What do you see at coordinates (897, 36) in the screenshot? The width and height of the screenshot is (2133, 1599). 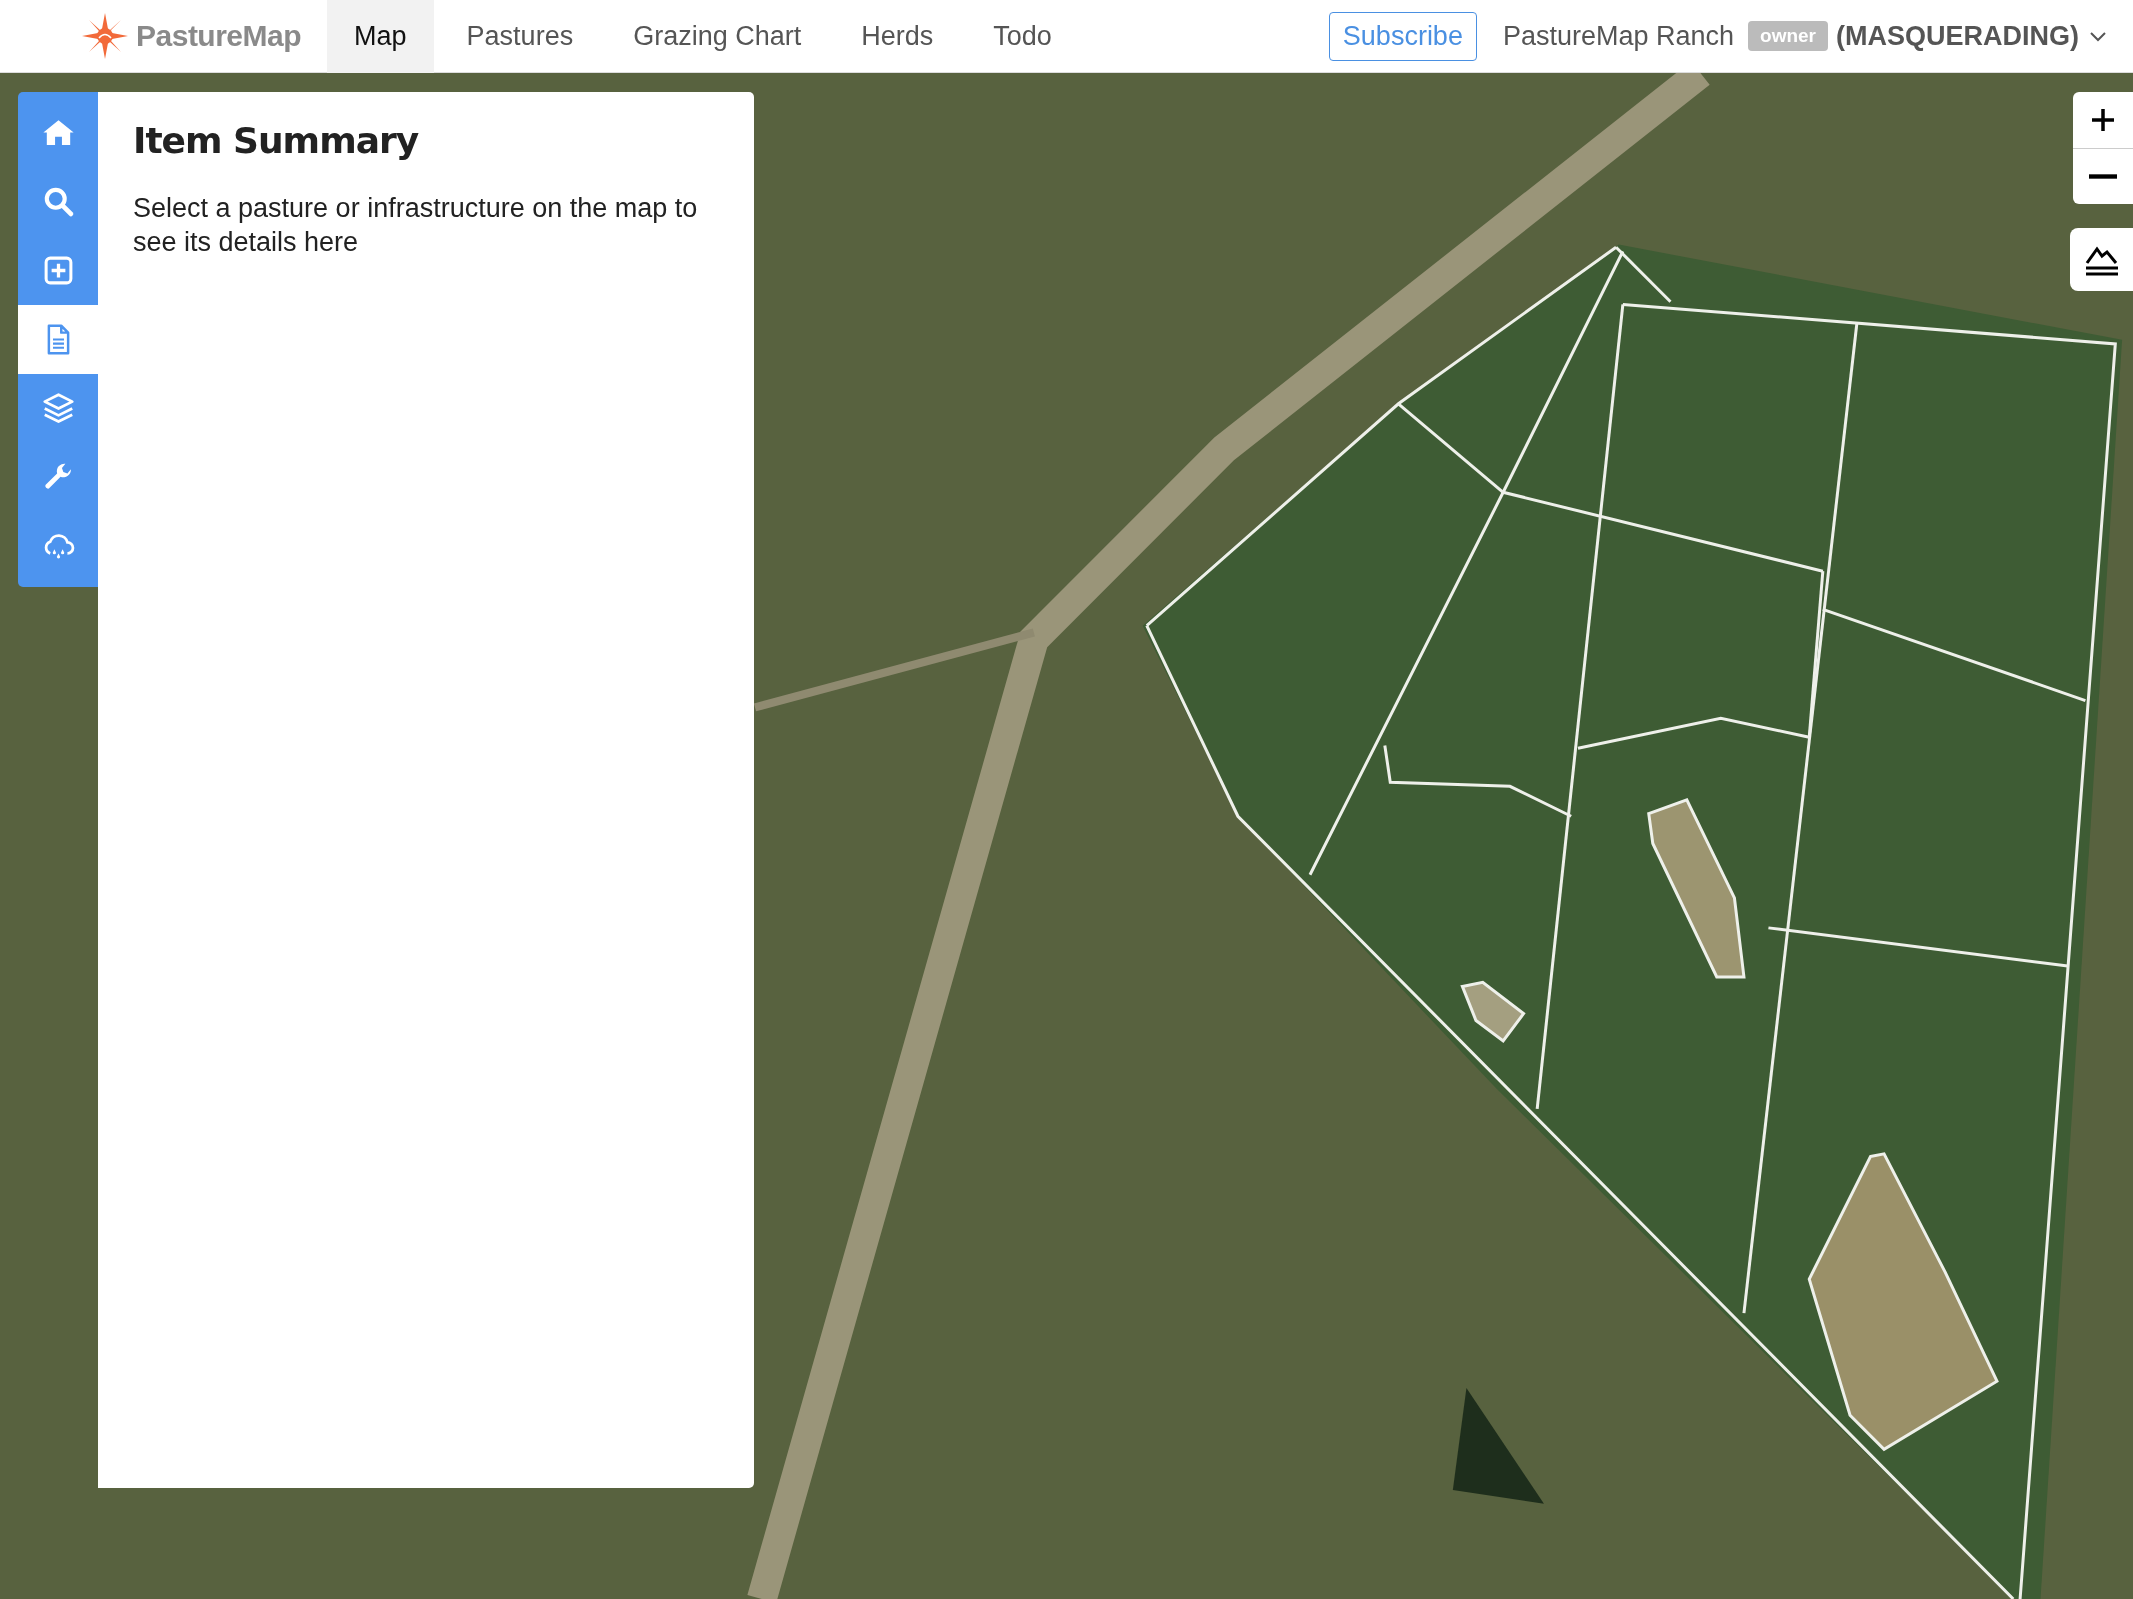 I see `nav-tab: Herds` at bounding box center [897, 36].